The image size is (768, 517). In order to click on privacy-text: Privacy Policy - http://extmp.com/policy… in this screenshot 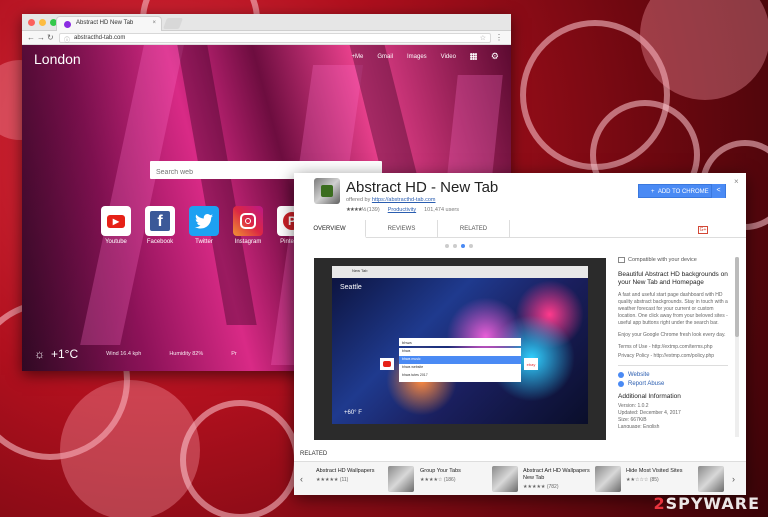, I will do `click(666, 356)`.